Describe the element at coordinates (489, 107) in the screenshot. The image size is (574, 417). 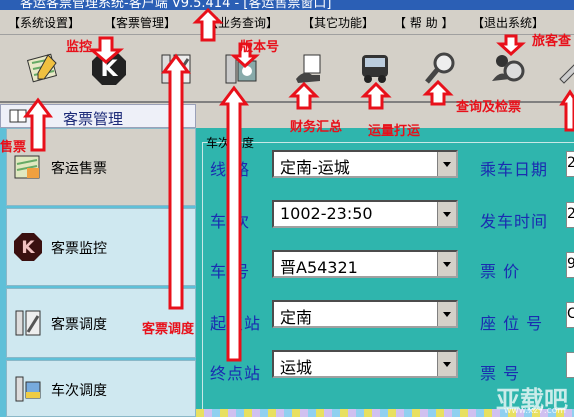
I see `annotation-query: 查询及检票` at that location.